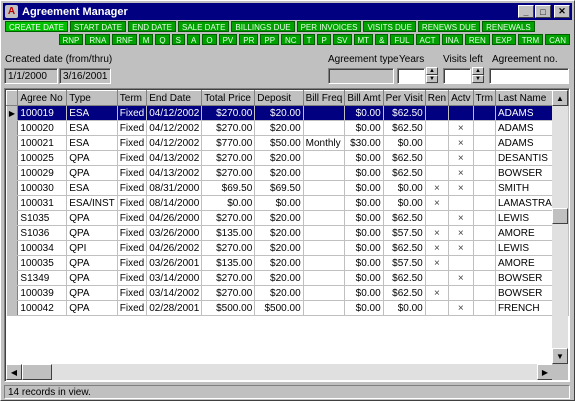 This screenshot has width=575, height=401. I want to click on visits-left-spinner: ▲ ▼, so click(478, 75).